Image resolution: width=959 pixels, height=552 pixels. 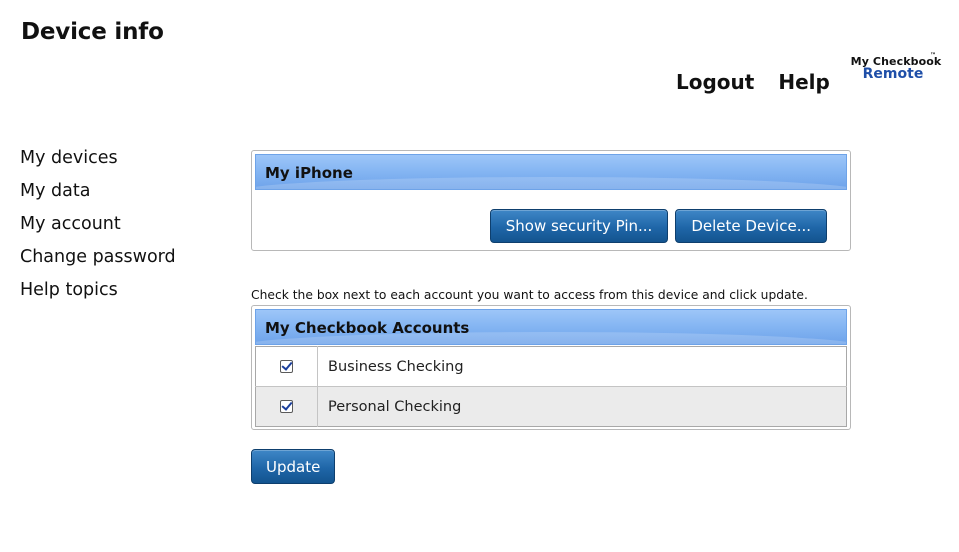 What do you see at coordinates (367, 328) in the screenshot?
I see `accounts-panel-title: My Checkbook Accounts` at bounding box center [367, 328].